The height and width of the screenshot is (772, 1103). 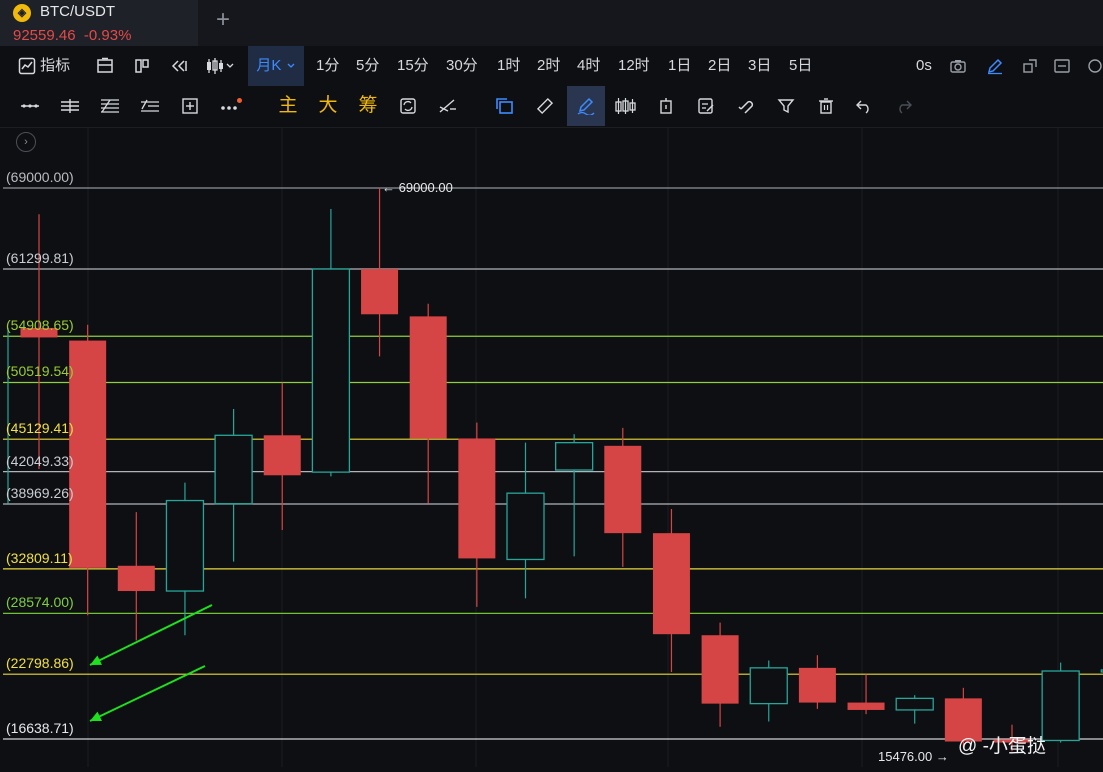 I want to click on indicator-chart-icon, so click(x=27, y=66).